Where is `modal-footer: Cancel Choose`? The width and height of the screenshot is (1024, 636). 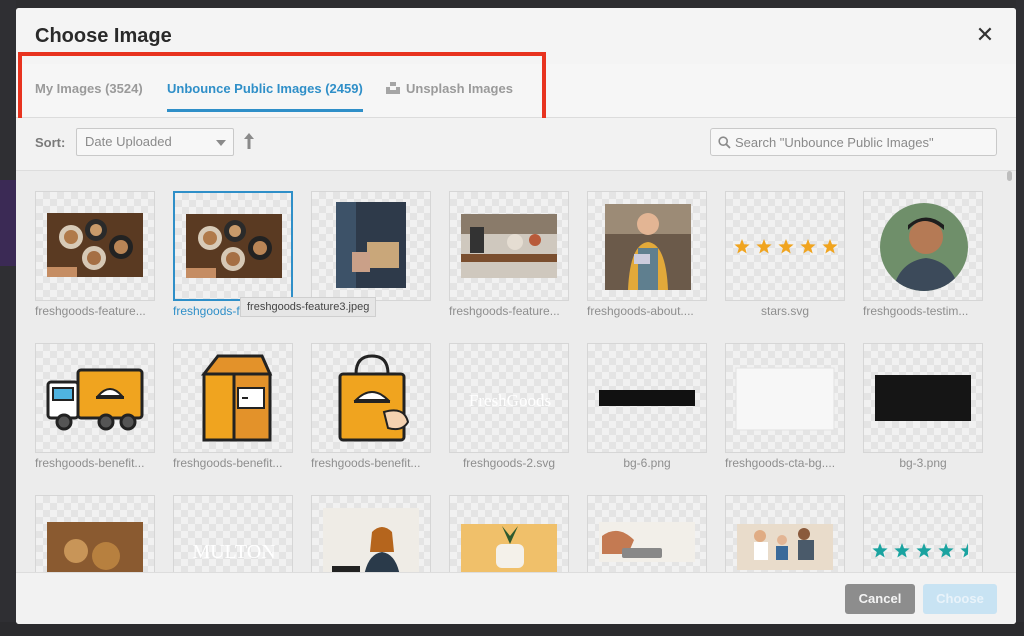 modal-footer: Cancel Choose is located at coordinates (516, 598).